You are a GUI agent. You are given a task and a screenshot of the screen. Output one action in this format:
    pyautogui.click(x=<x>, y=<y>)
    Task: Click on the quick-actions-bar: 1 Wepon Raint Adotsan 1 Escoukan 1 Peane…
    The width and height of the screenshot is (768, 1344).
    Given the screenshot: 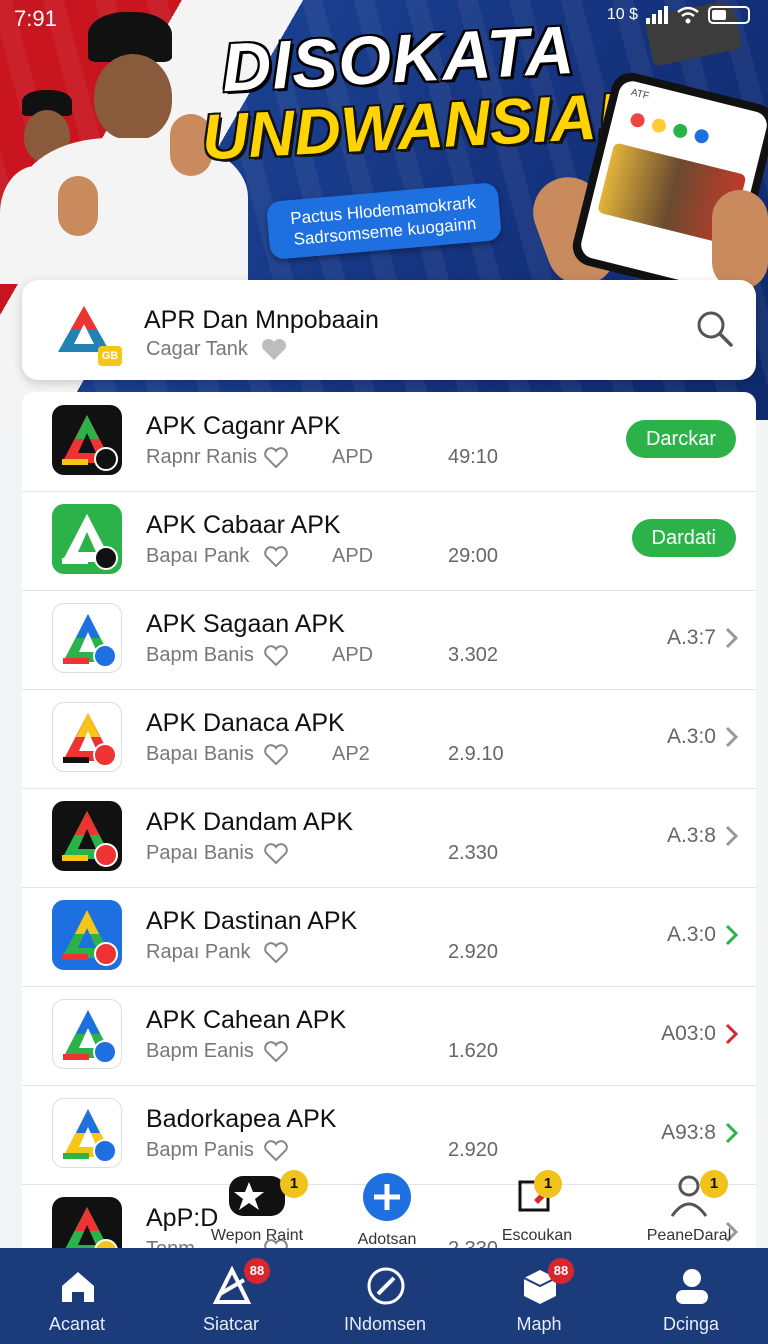 What is the action you would take?
    pyautogui.click(x=389, y=1210)
    